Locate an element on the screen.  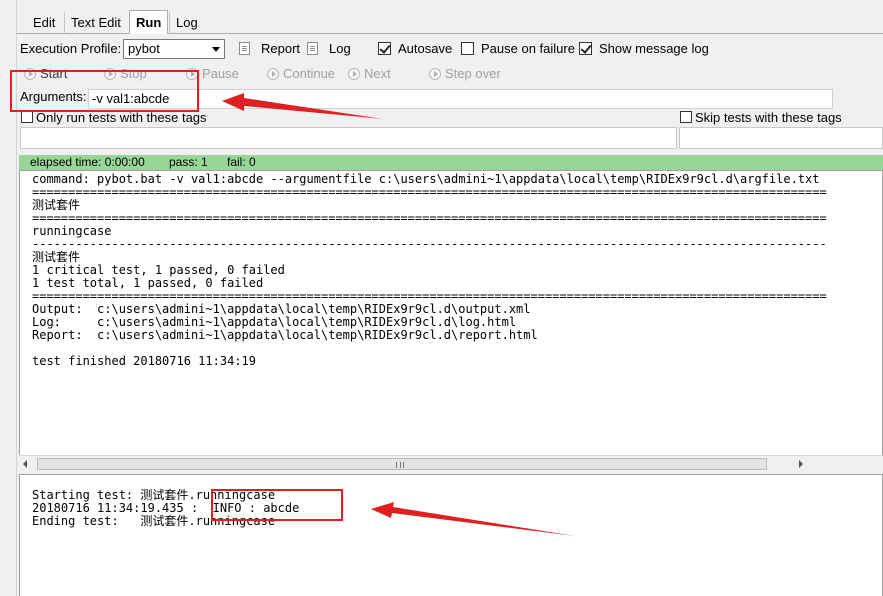
tab-edit: Edit is located at coordinates (44, 23).